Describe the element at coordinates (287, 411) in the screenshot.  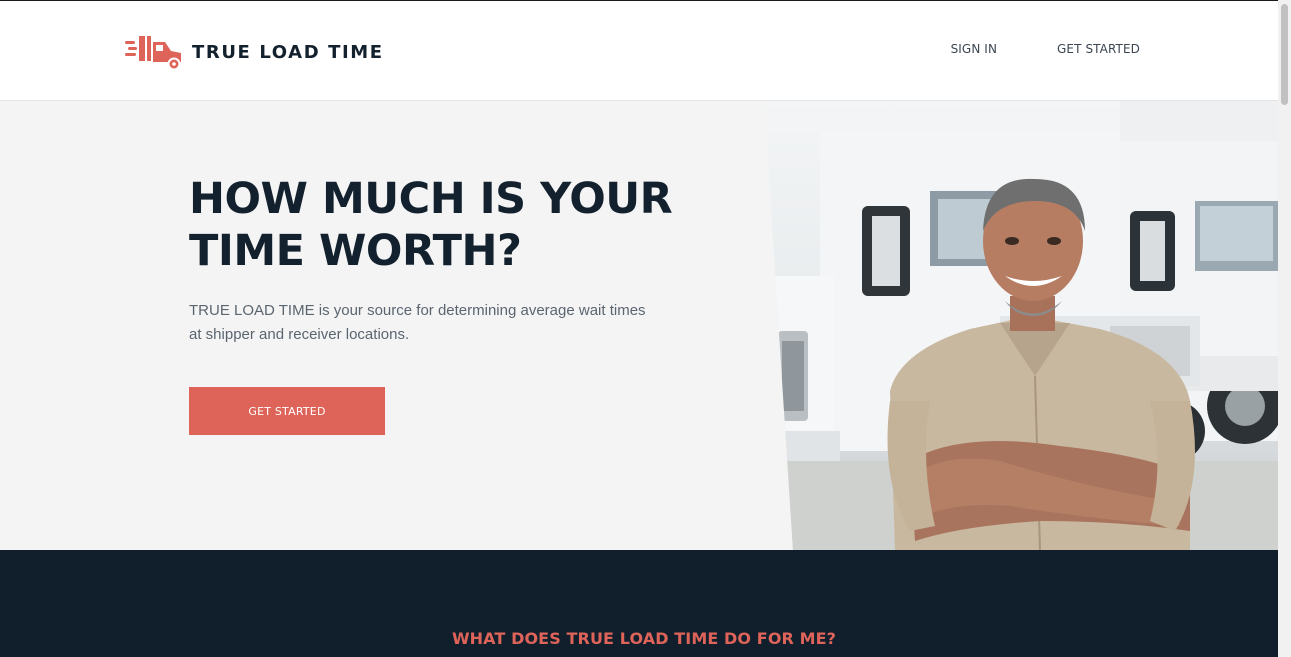
I see `get-started-button: GET STARTED` at that location.